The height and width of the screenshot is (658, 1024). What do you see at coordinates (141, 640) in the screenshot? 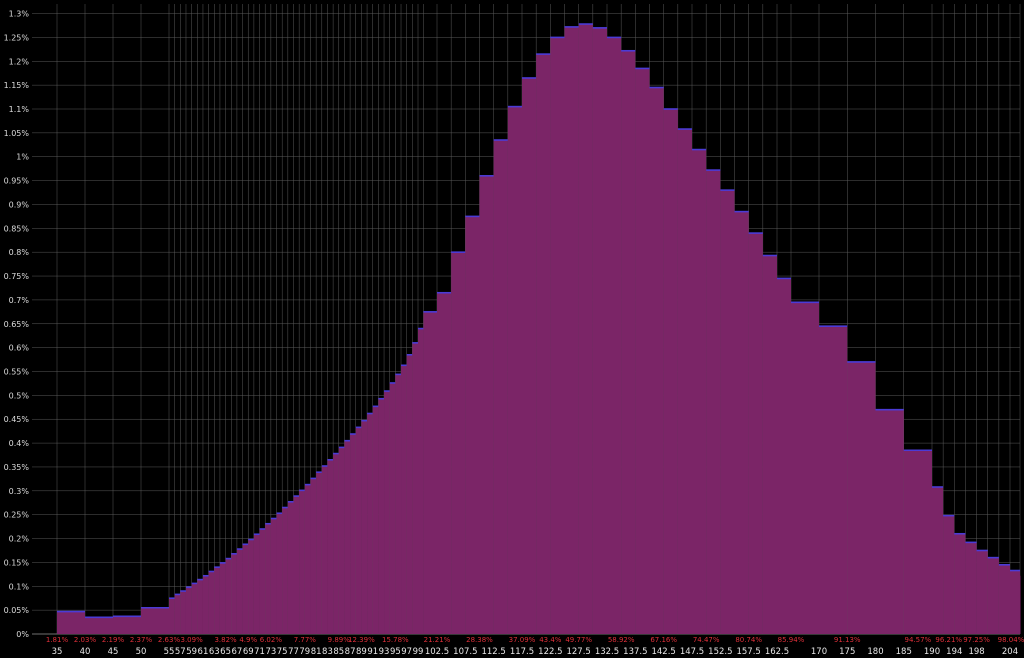
I see `cumulative-percent-label: 2.37%` at bounding box center [141, 640].